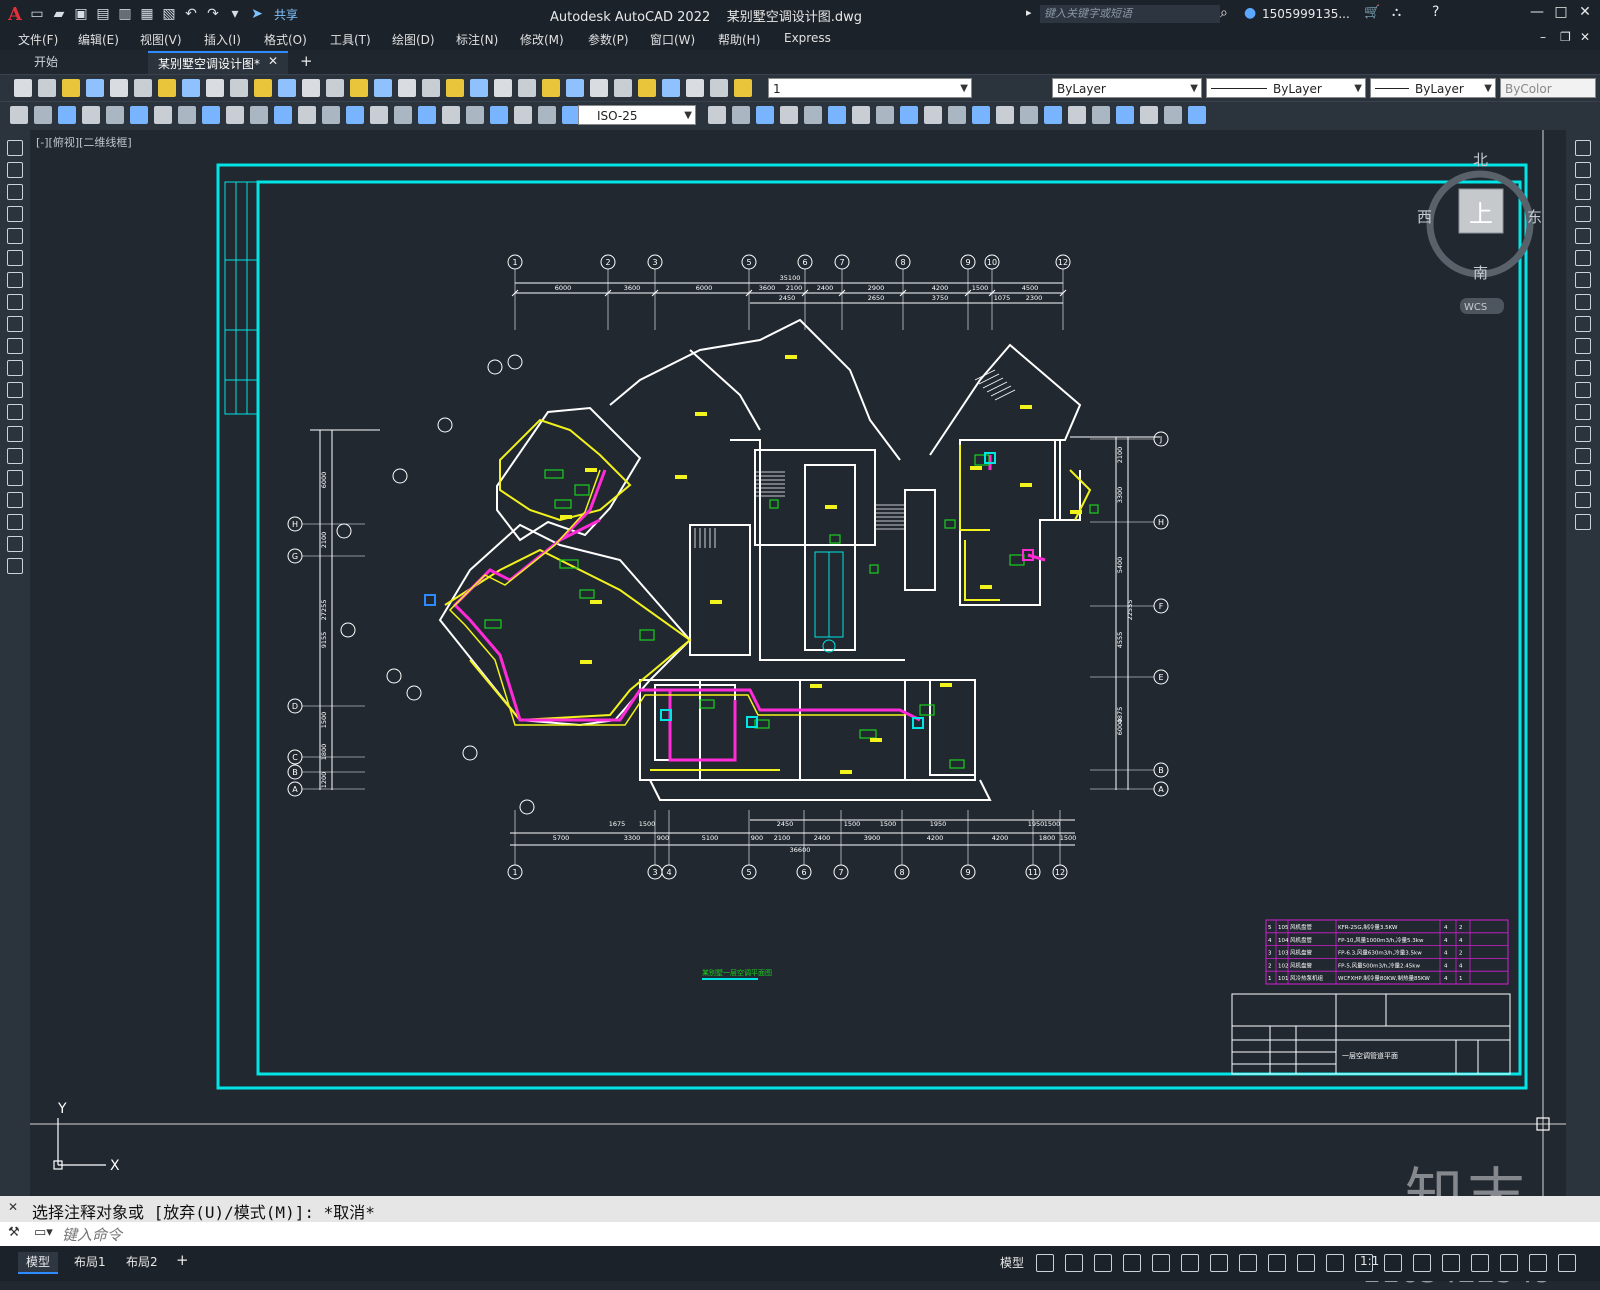 The width and height of the screenshot is (1600, 1290). Describe the element at coordinates (103, 14) in the screenshot. I see `save-as-icon: ▤` at that location.